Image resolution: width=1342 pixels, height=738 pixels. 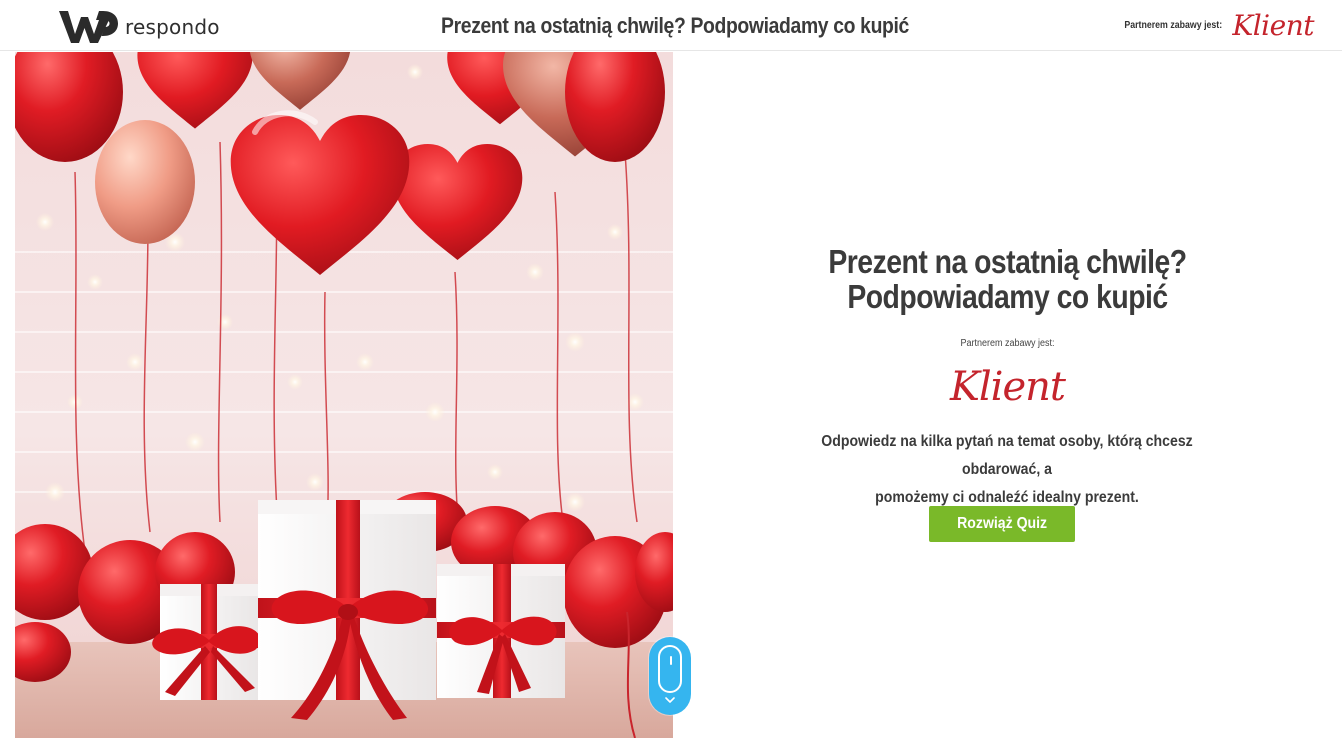 What do you see at coordinates (1007, 343) in the screenshot?
I see `intro-partner-label: Partnerem zabawy jest:` at bounding box center [1007, 343].